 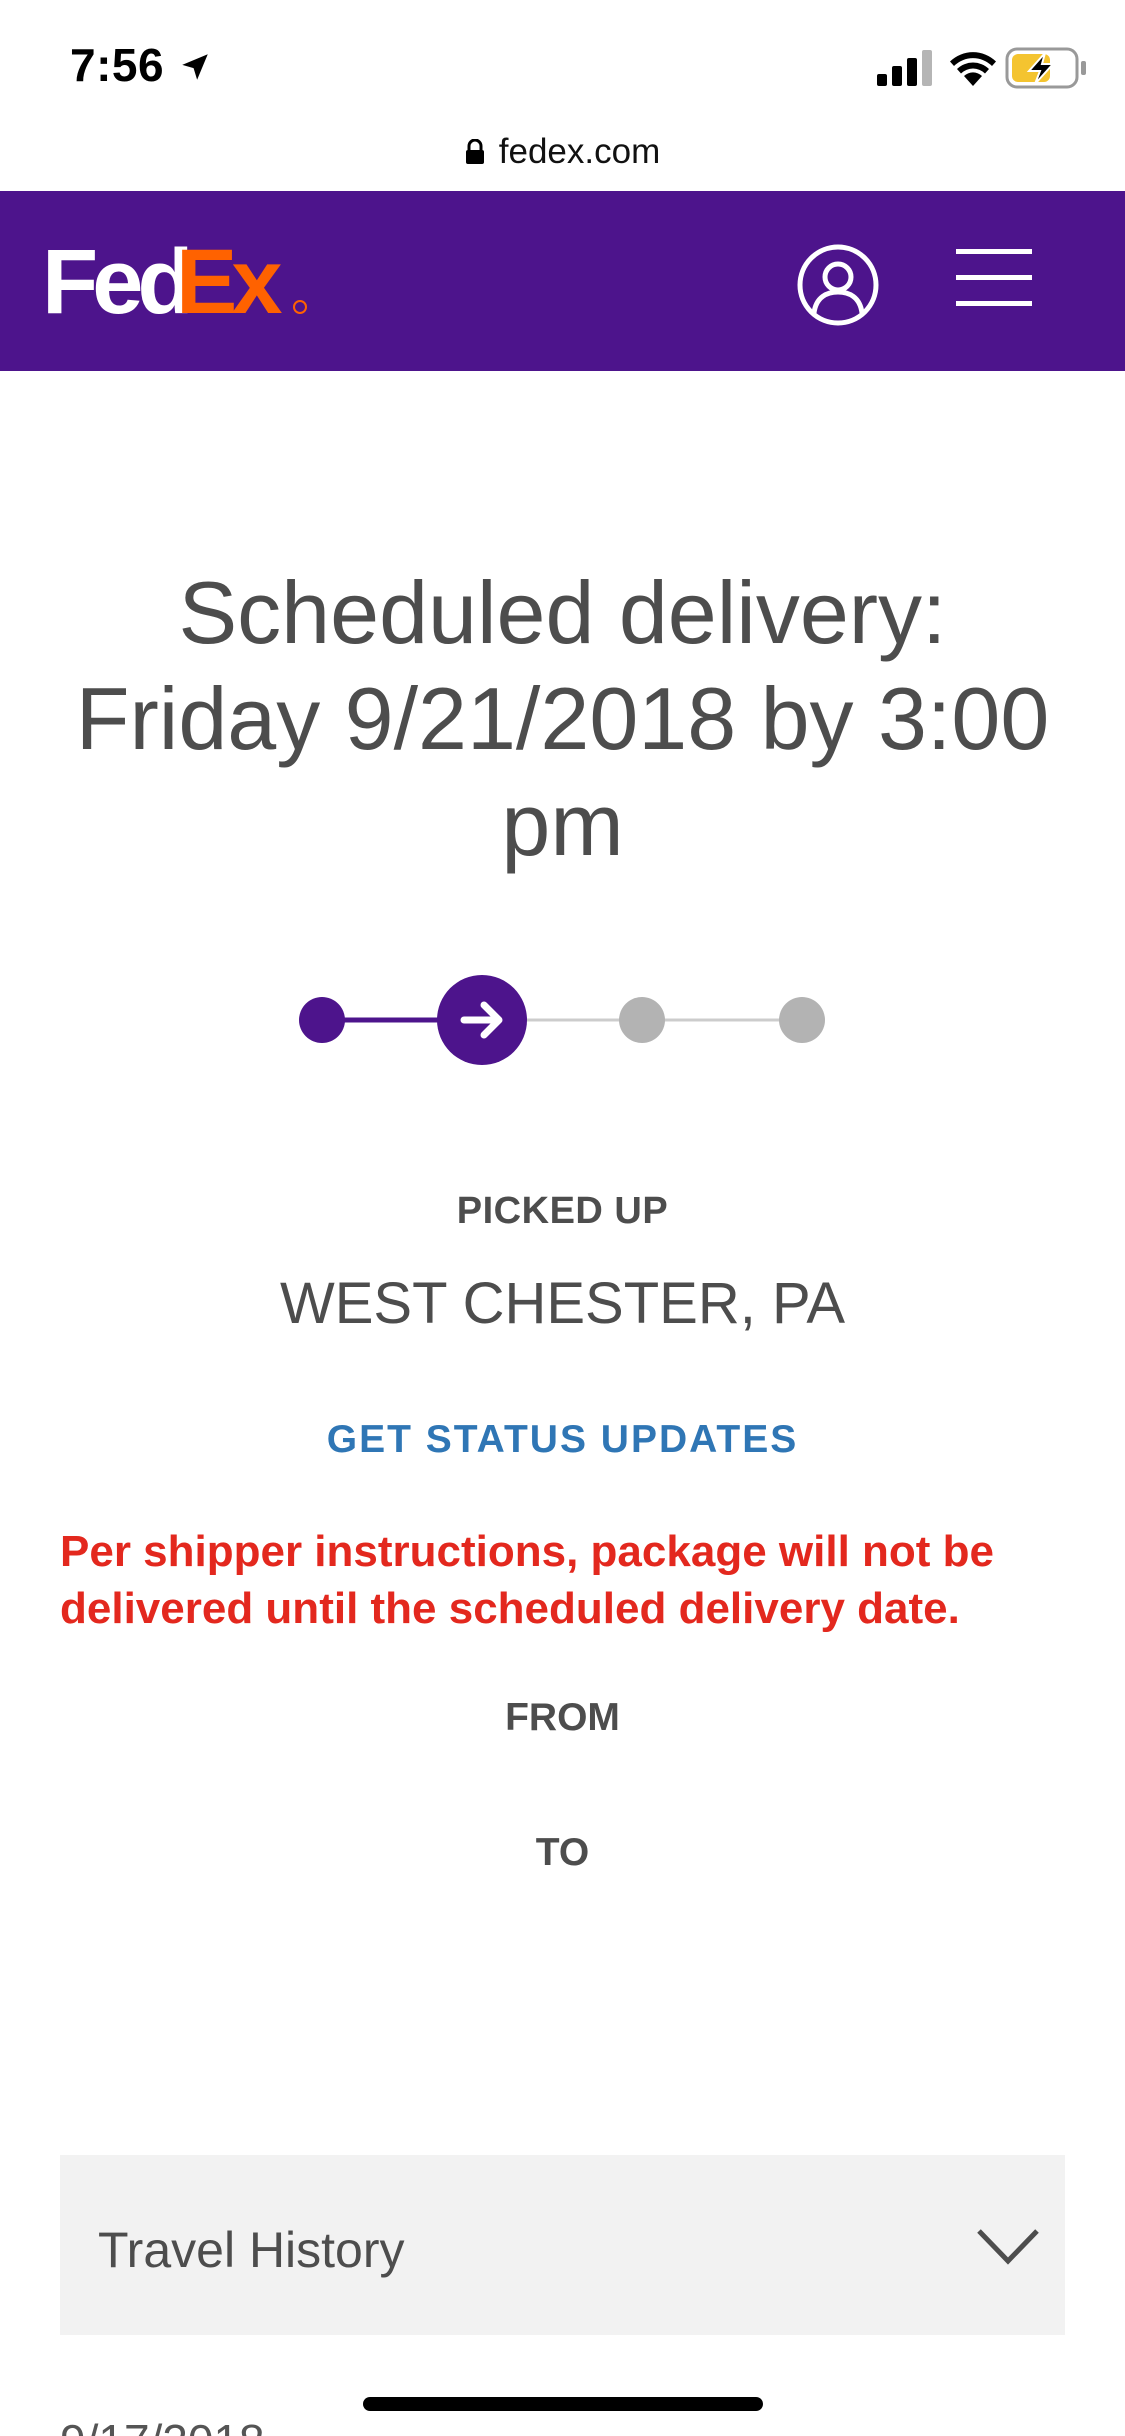 What do you see at coordinates (563, 2404) in the screenshot?
I see `home-indicator` at bounding box center [563, 2404].